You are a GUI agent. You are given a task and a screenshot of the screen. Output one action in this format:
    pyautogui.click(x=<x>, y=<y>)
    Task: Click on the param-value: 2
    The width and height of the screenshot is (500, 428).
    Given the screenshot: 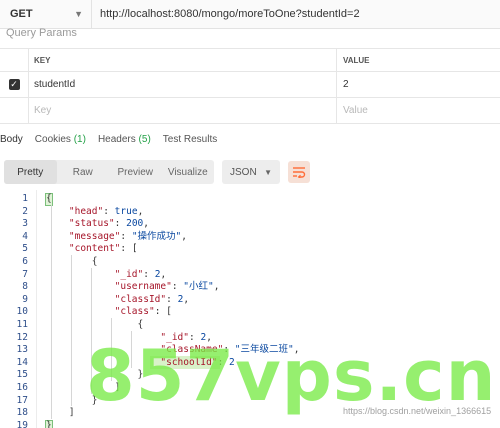 What is the action you would take?
    pyautogui.click(x=418, y=84)
    